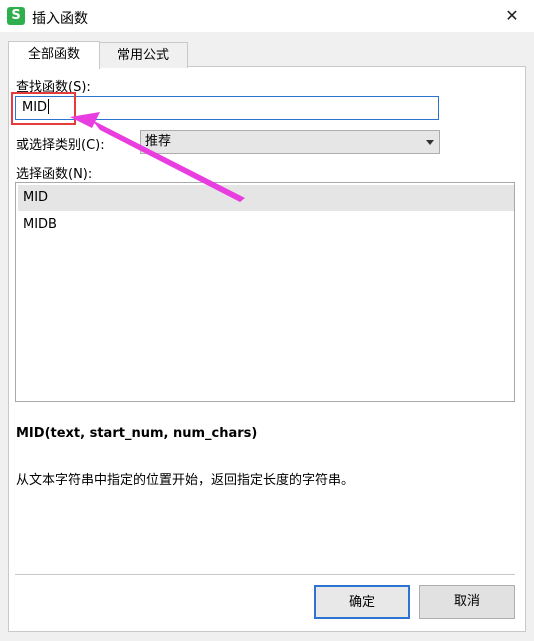  Describe the element at coordinates (430, 142) in the screenshot. I see `chevron-down-icon` at that location.